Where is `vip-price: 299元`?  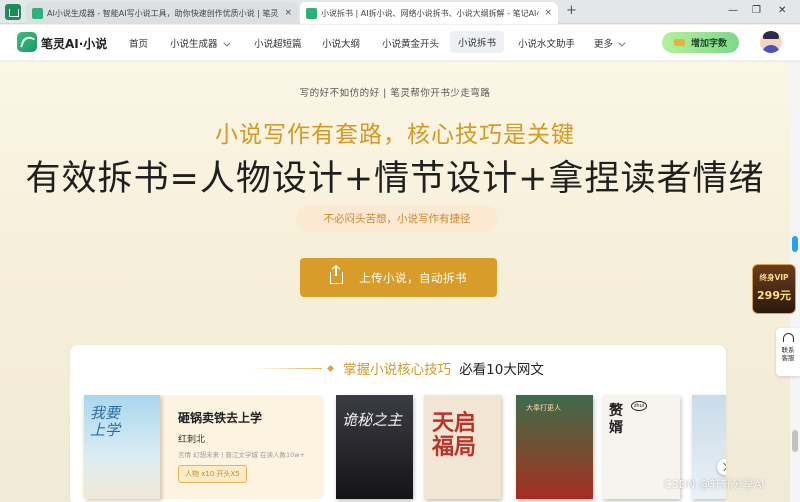 vip-price: 299元 is located at coordinates (774, 295).